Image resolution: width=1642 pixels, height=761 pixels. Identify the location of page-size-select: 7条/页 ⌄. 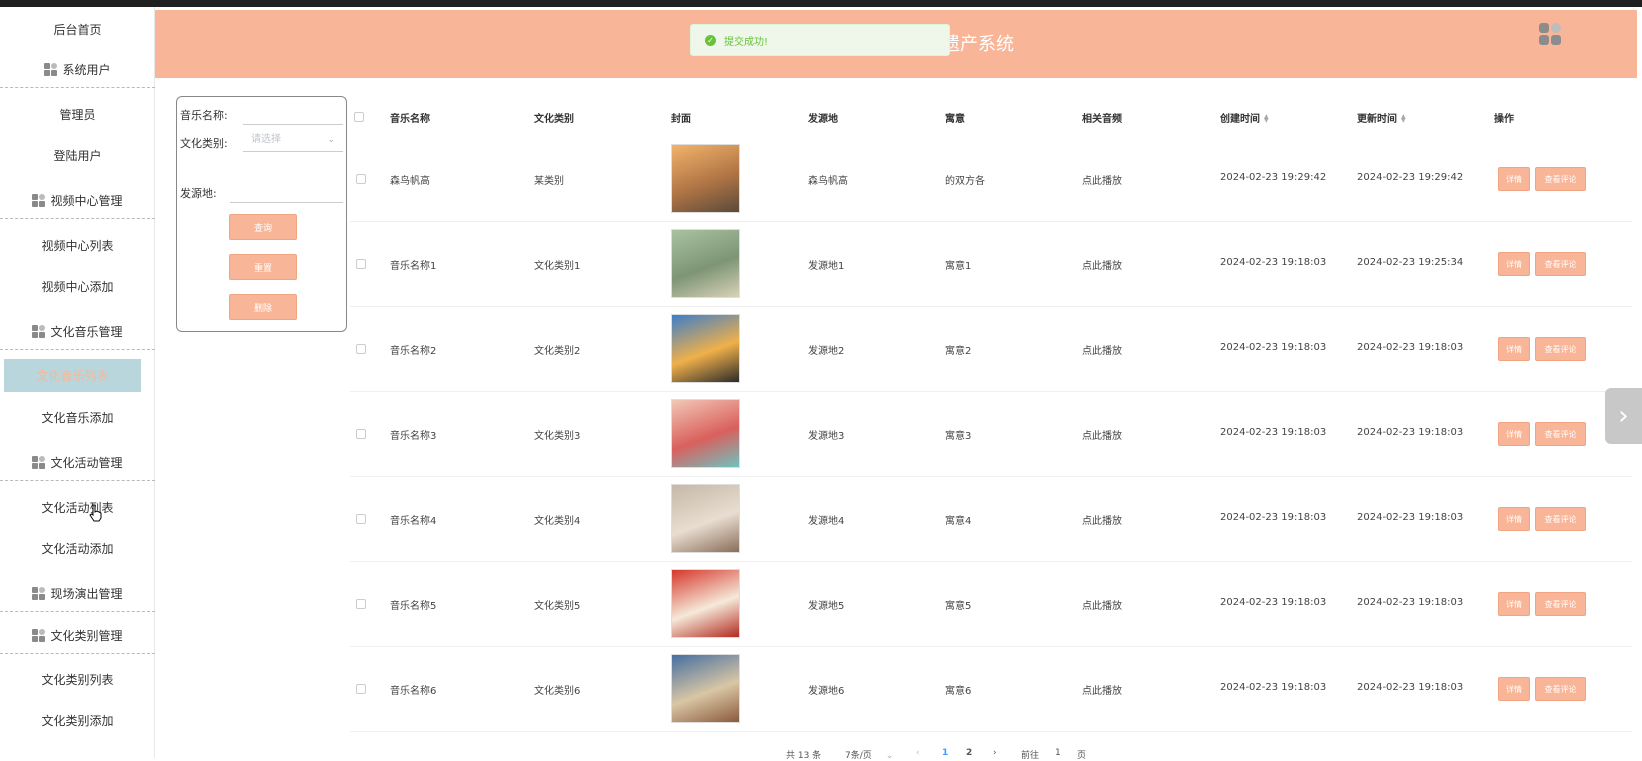
(869, 754).